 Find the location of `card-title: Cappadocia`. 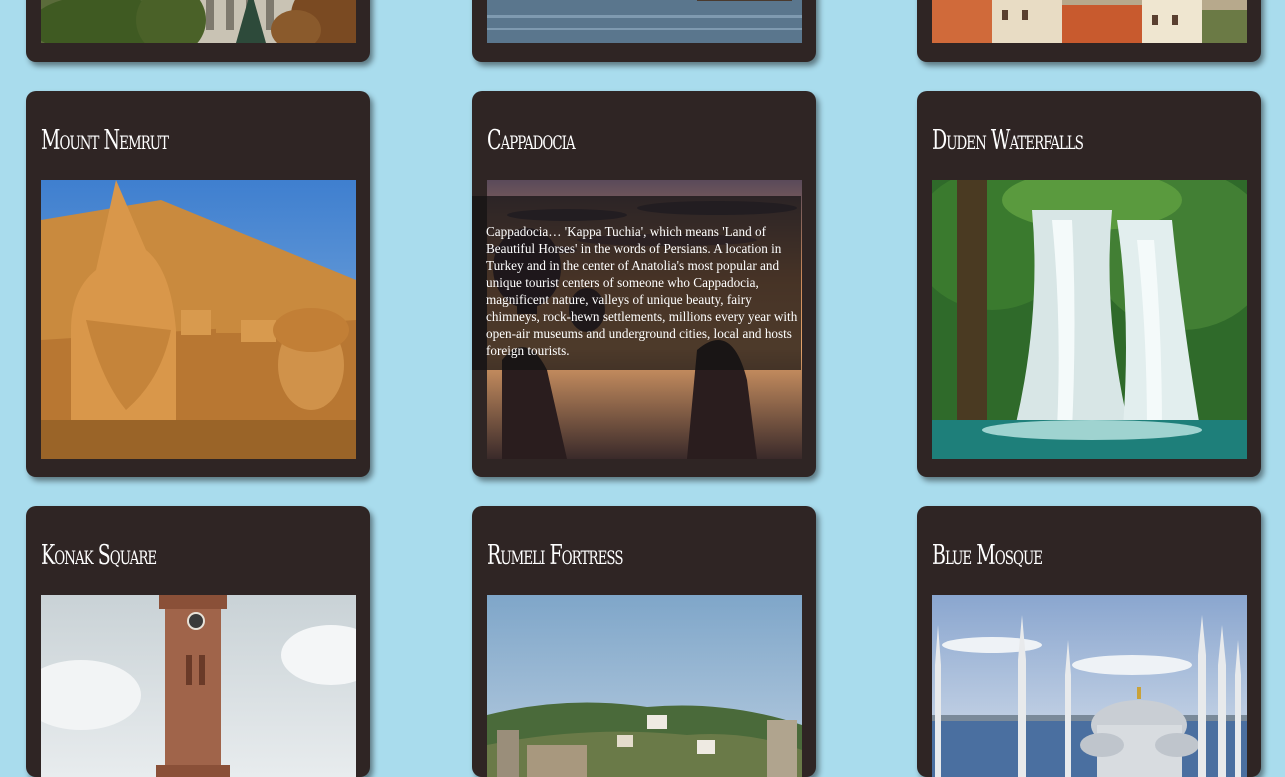

card-title: Cappadocia is located at coordinates (531, 140).